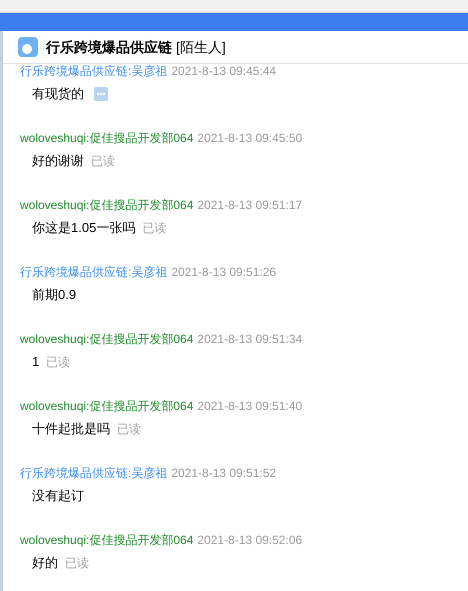 The width and height of the screenshot is (468, 591). What do you see at coordinates (58, 161) in the screenshot?
I see `message-text: 好的谢谢` at bounding box center [58, 161].